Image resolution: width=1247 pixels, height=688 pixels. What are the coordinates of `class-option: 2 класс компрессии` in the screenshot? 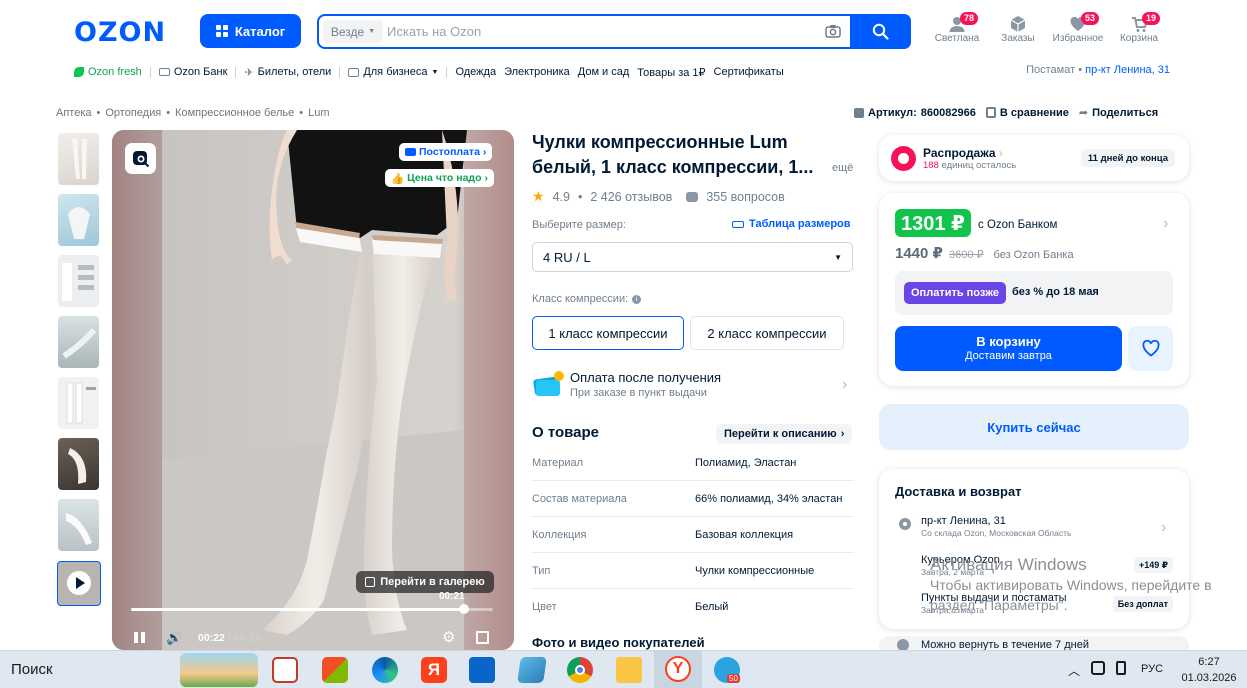 It's located at (767, 333).